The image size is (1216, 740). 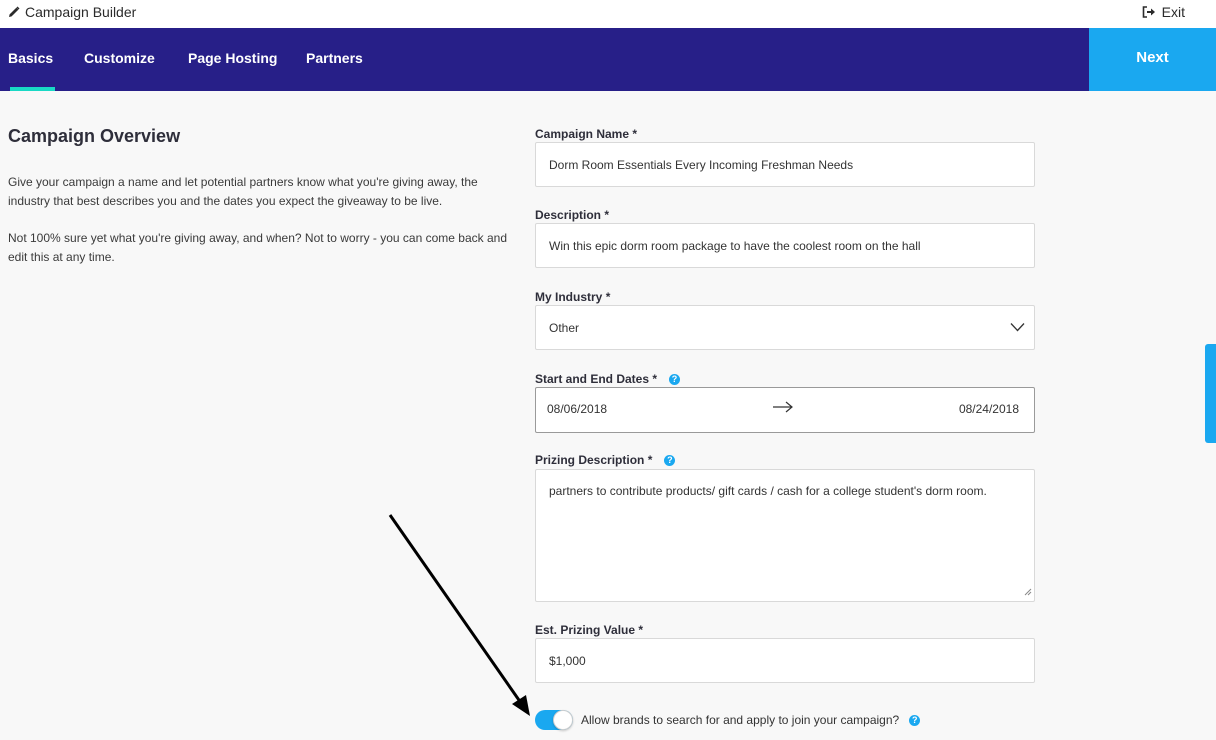 I want to click on campaign-name-label-text: Campaign Name, so click(x=582, y=134).